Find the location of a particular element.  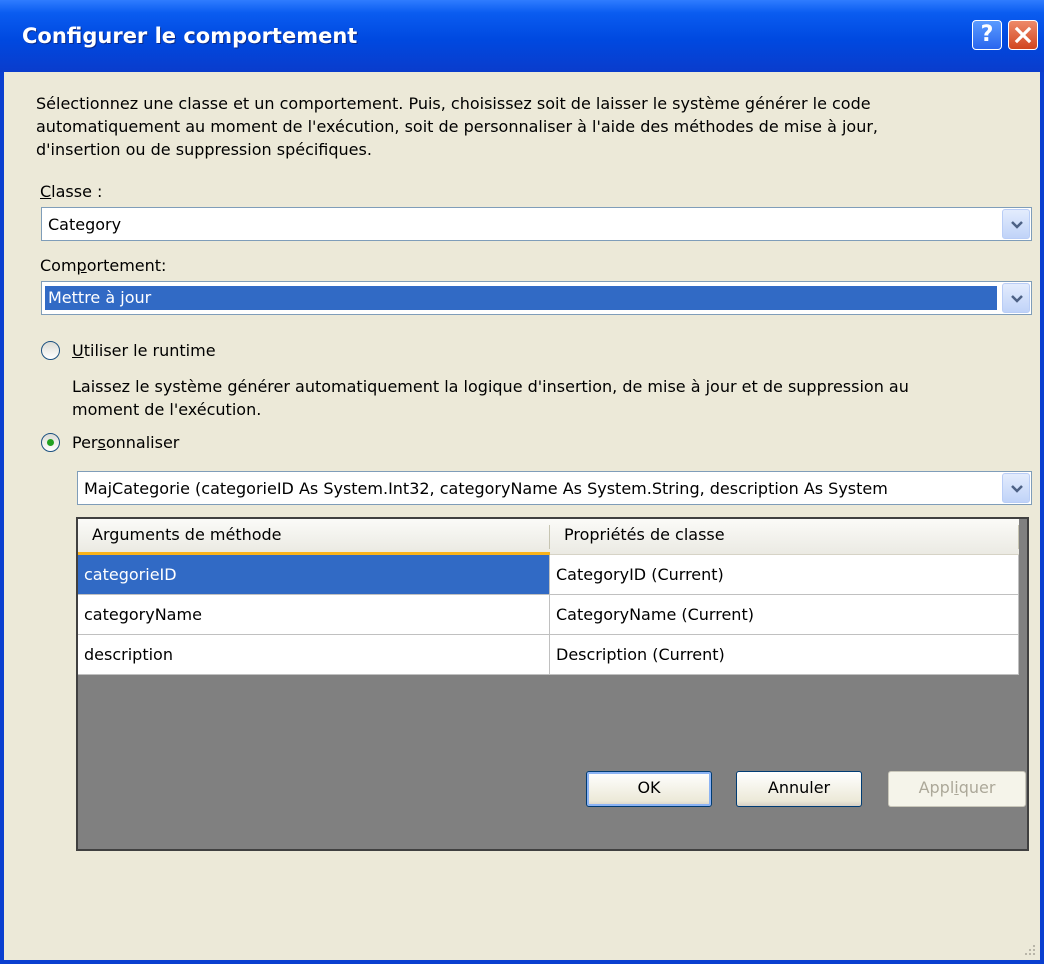

table-row: description Description (Current) is located at coordinates (550, 655).